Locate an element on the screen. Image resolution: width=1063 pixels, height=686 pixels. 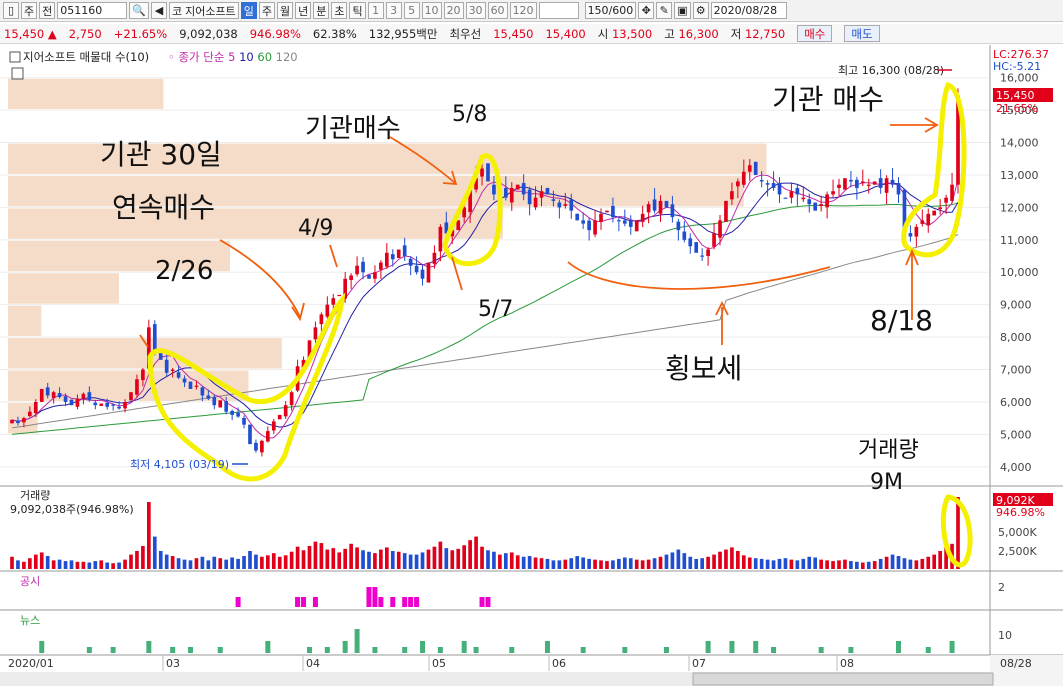
volume-pct: 946.98% is located at coordinates (275, 33).